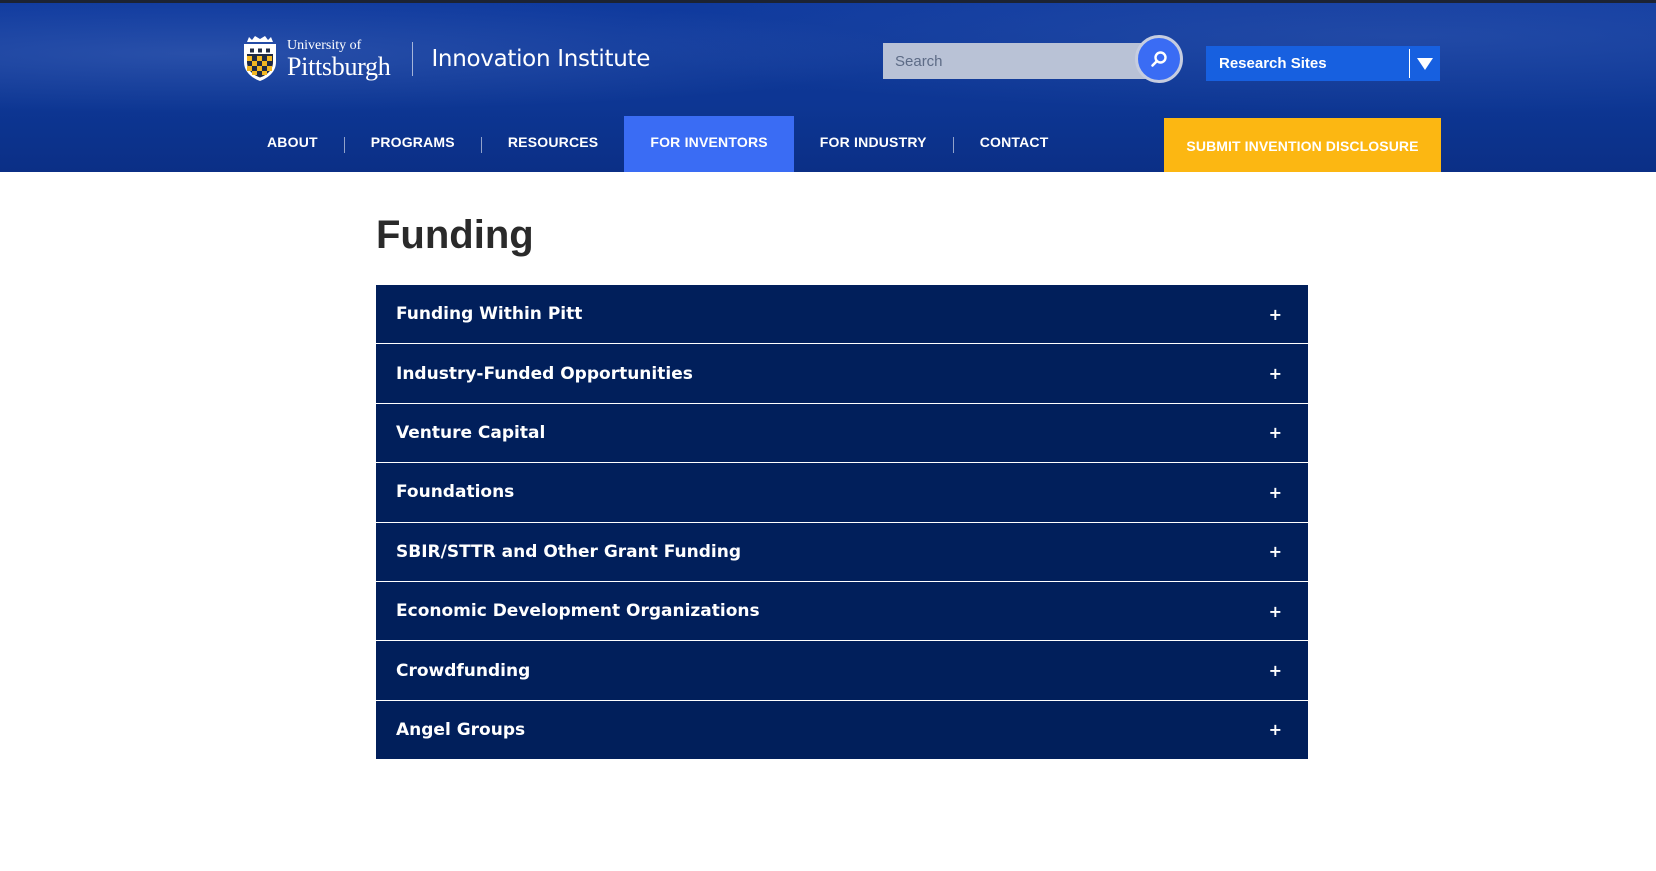 The height and width of the screenshot is (871, 1656). Describe the element at coordinates (842, 493) in the screenshot. I see `accordion-item-foundations: Foundations +` at that location.